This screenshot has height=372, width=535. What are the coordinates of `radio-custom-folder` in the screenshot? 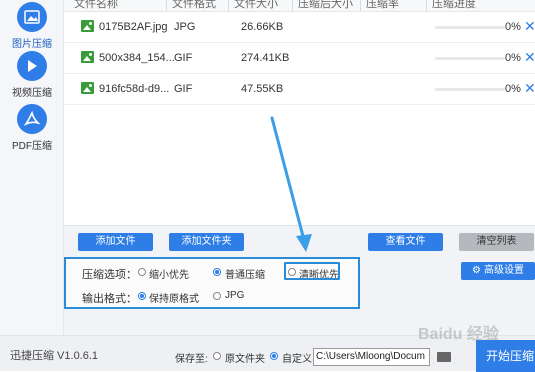 It's located at (274, 356).